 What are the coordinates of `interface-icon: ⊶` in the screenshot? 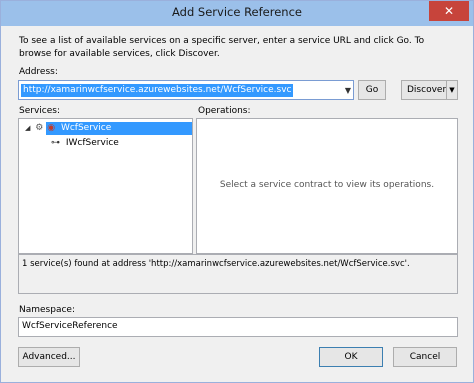 It's located at (55, 143).